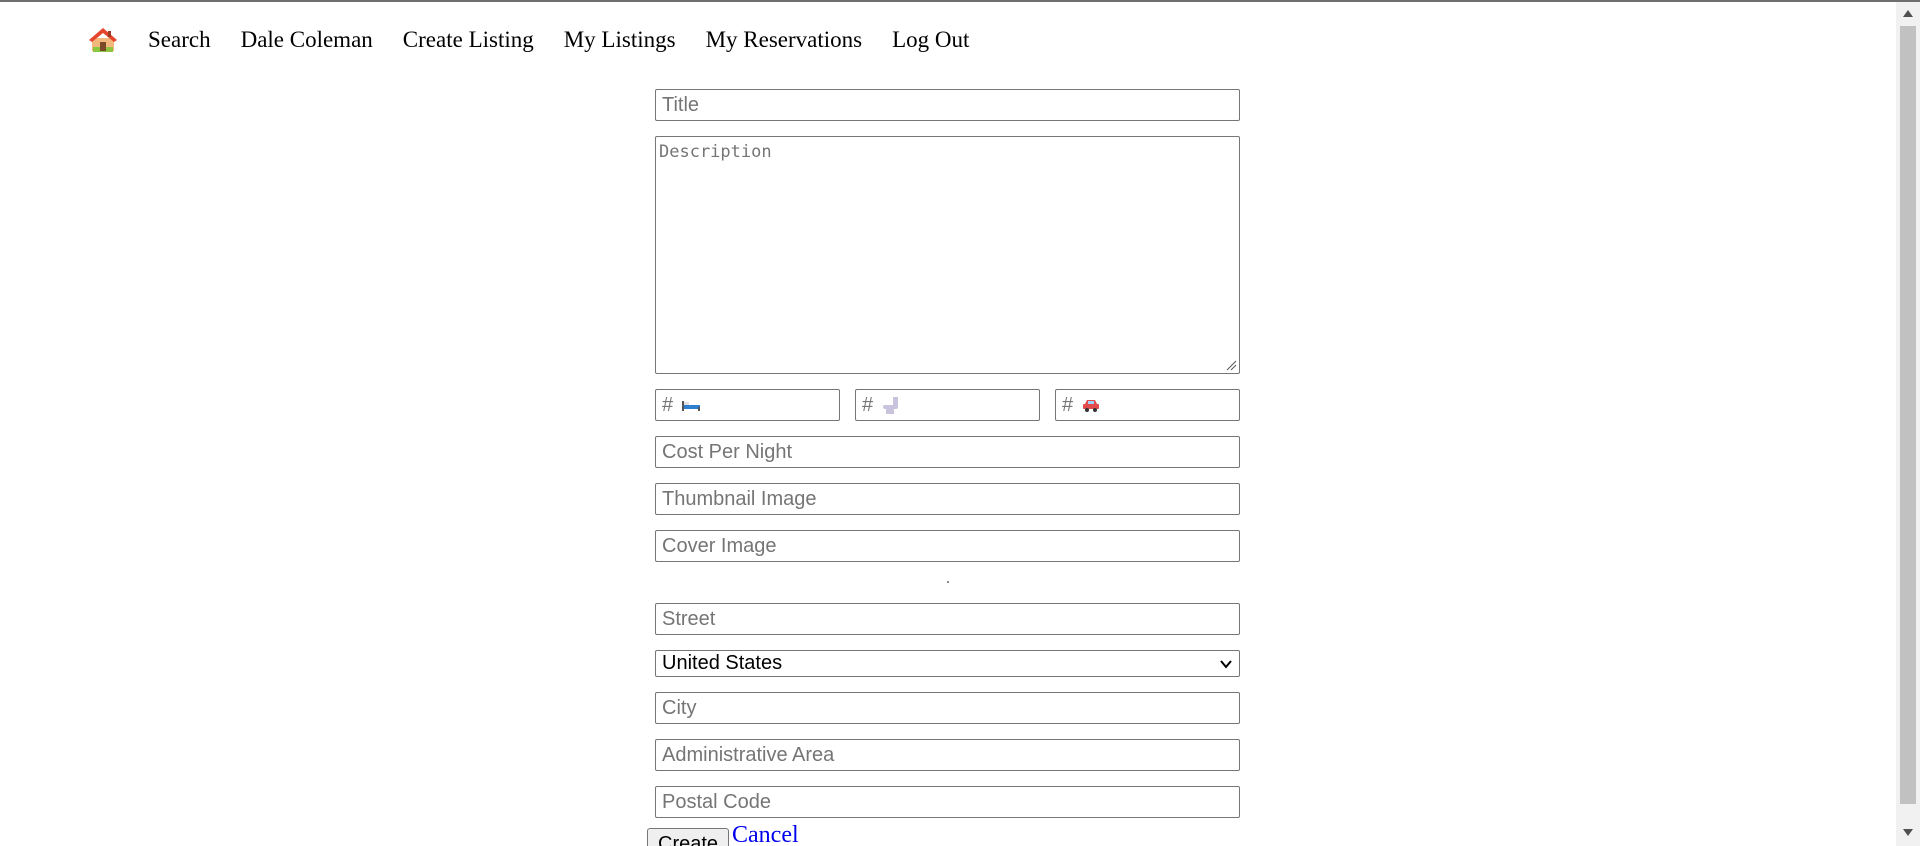 This screenshot has height=846, width=1920. I want to click on scroll-down-arrow-icon, so click(1908, 832).